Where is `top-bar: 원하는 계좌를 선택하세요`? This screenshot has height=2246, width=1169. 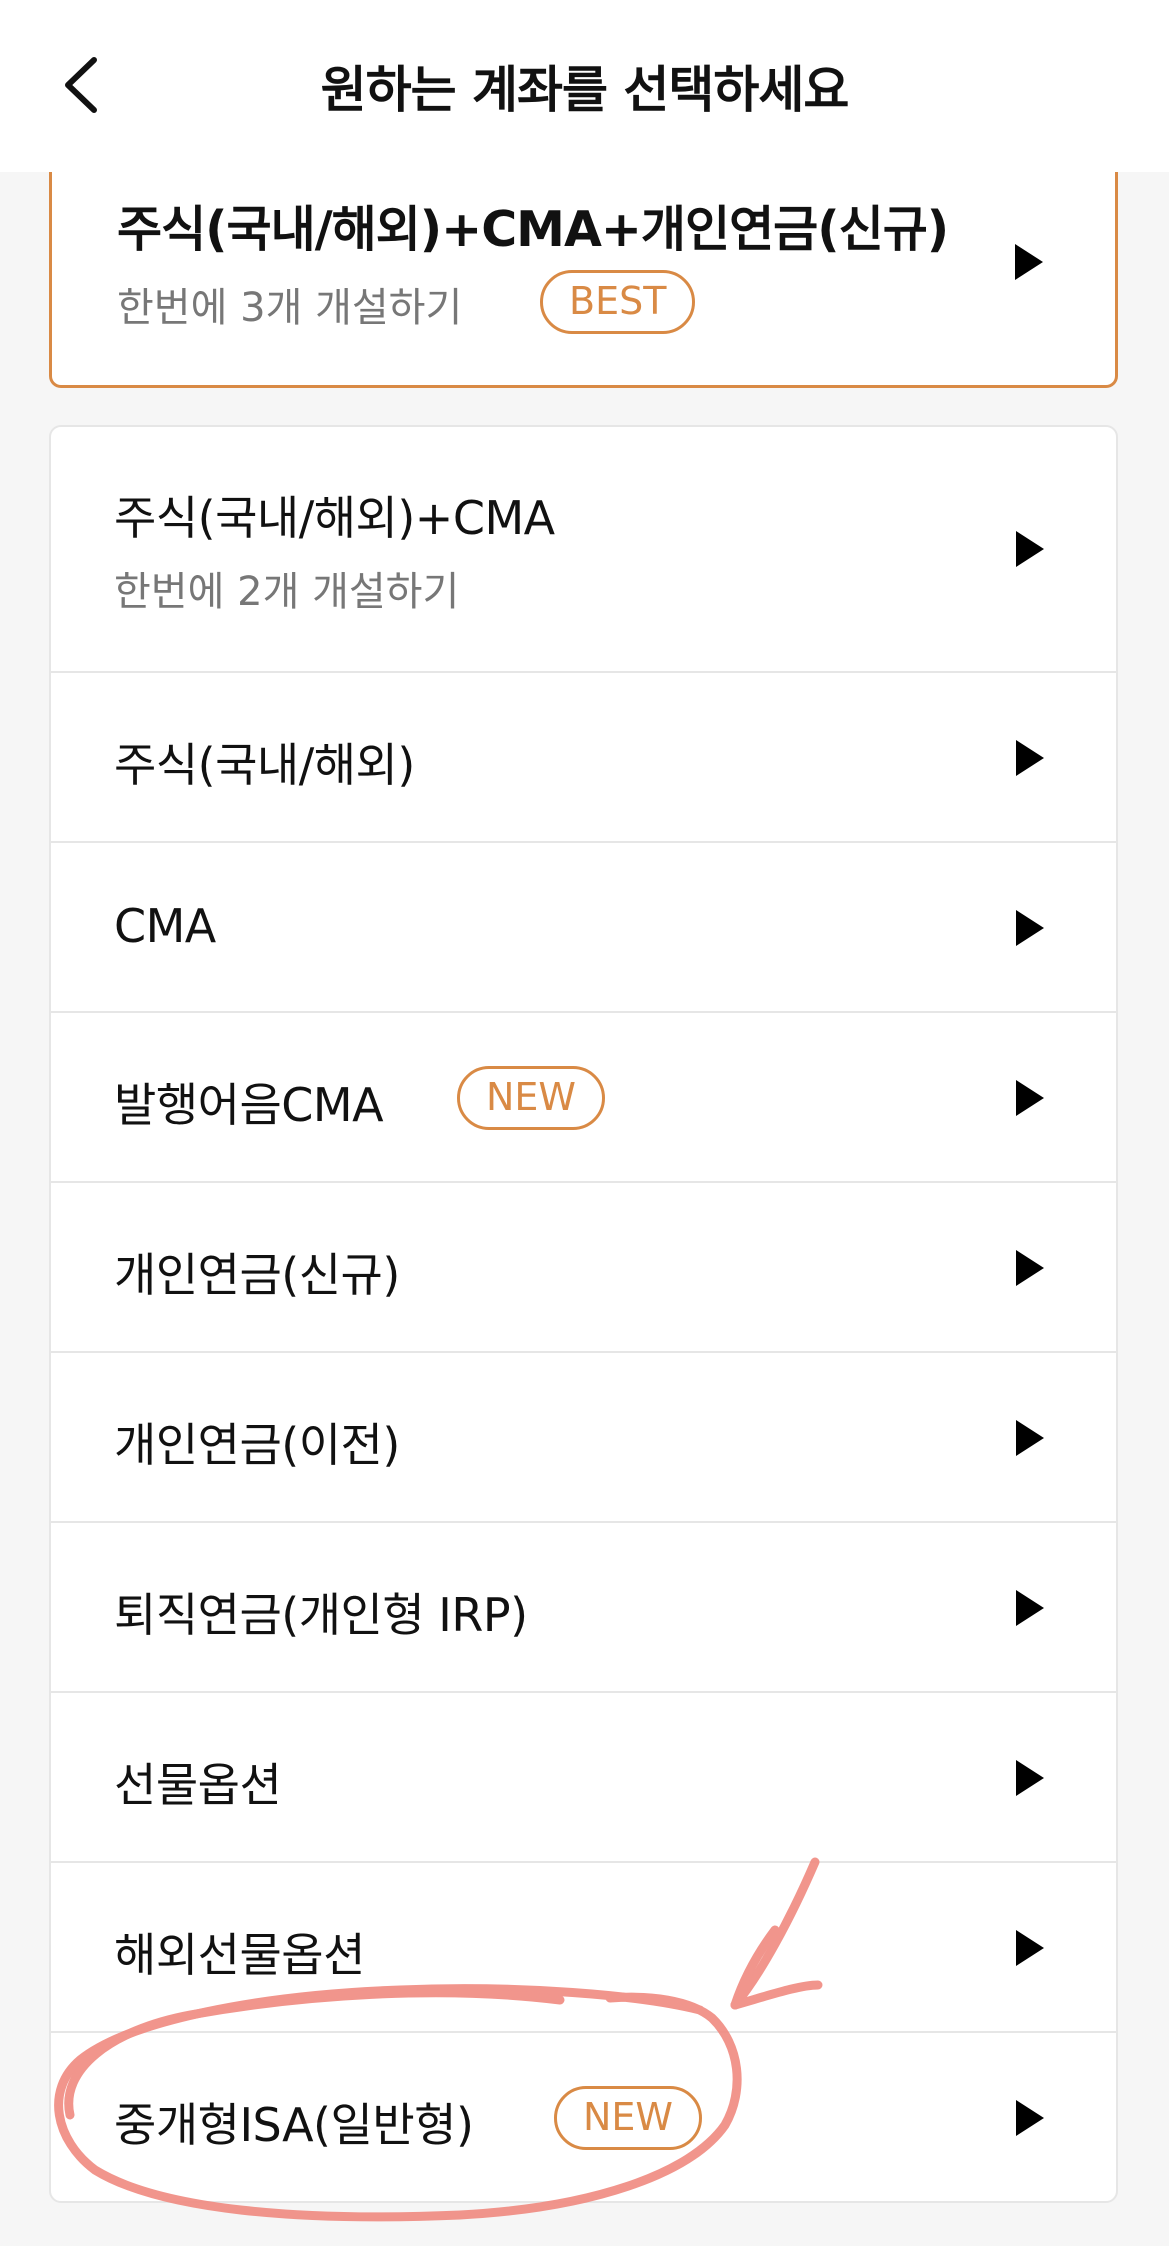 top-bar: 원하는 계좌를 선택하세요 is located at coordinates (584, 86).